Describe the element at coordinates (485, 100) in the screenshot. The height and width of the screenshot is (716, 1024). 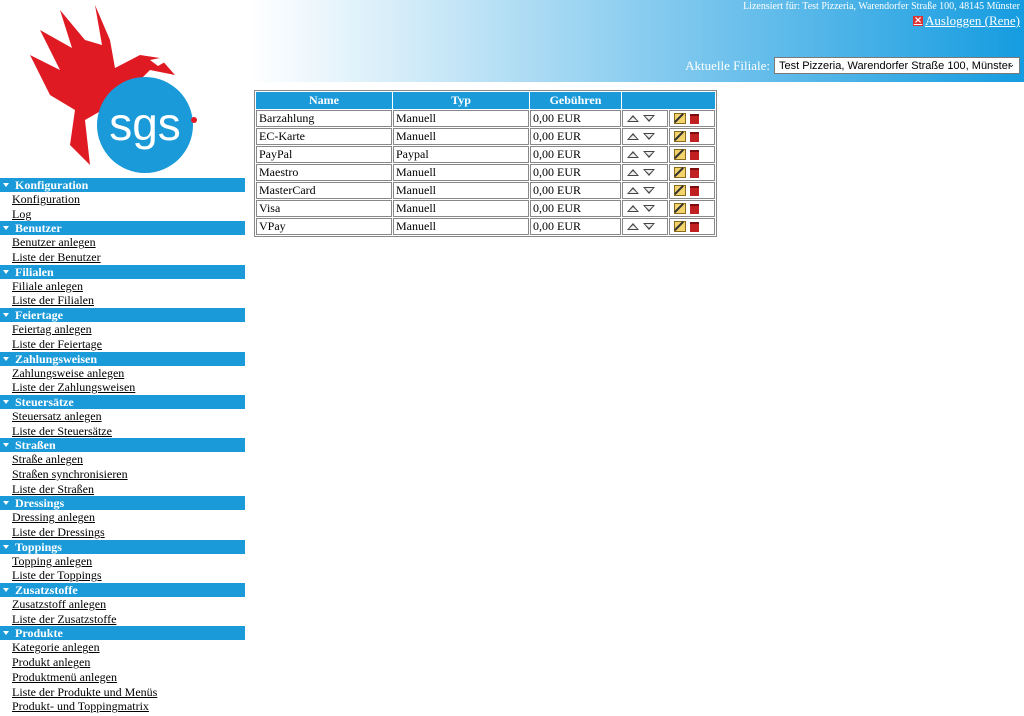
I see `table-header-row: Name Typ Gebühren` at that location.